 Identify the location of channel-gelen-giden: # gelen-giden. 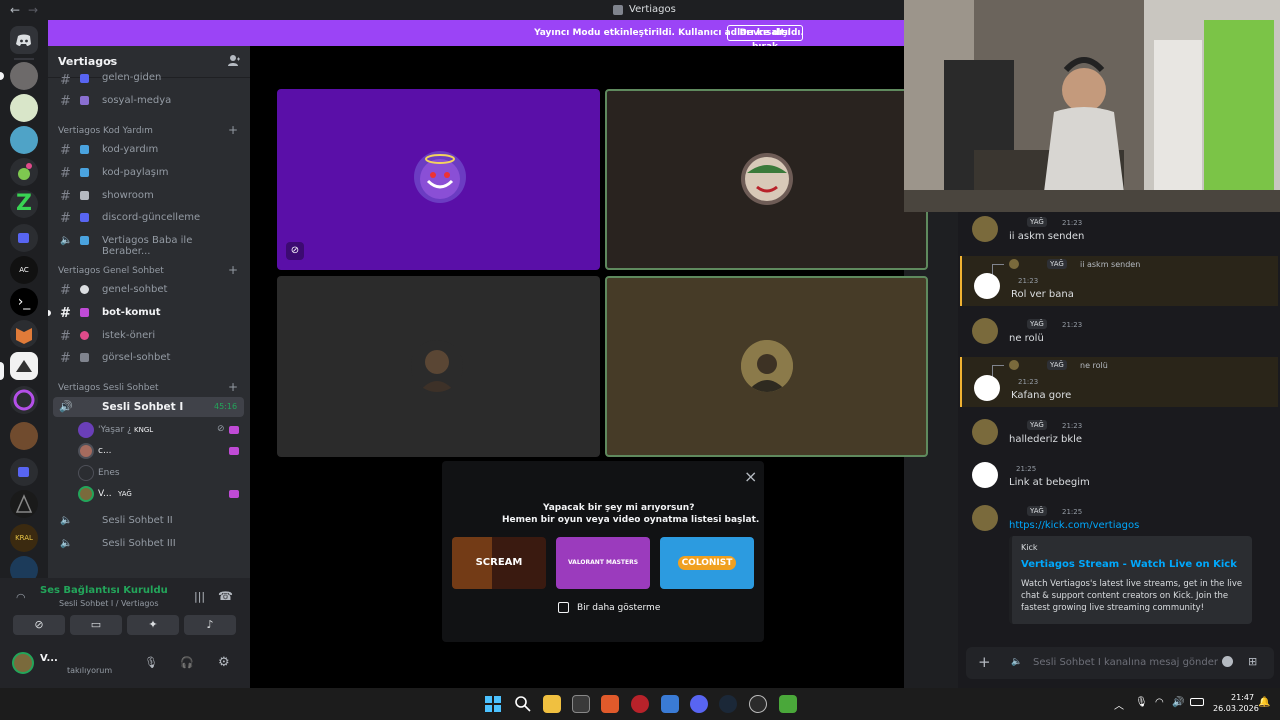
(150, 80).